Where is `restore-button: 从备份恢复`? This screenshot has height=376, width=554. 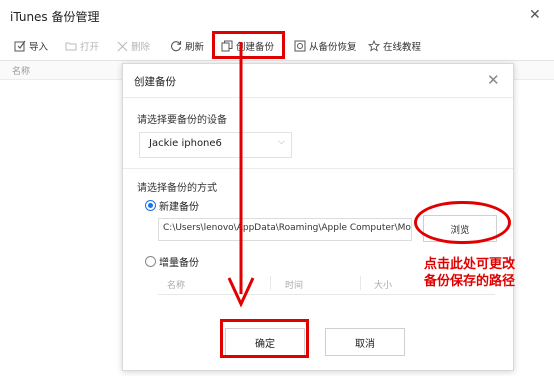 restore-button: 从备份恢复 is located at coordinates (325, 46).